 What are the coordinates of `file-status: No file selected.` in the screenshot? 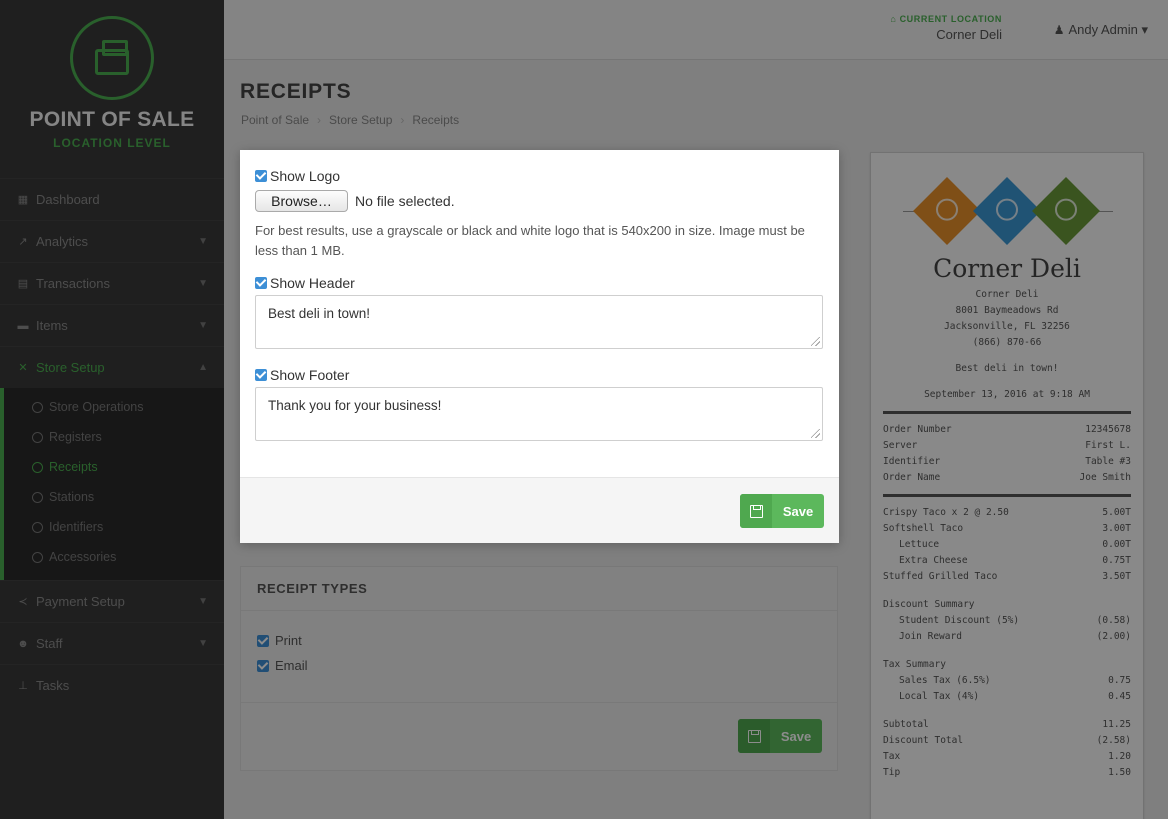 It's located at (405, 201).